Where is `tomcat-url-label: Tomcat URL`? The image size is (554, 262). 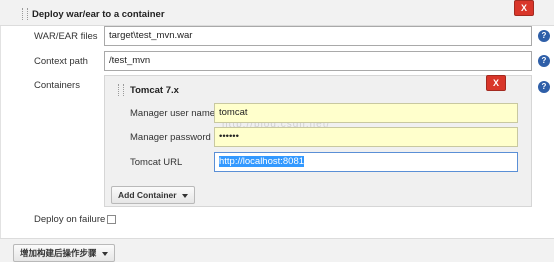 tomcat-url-label: Tomcat URL is located at coordinates (156, 162).